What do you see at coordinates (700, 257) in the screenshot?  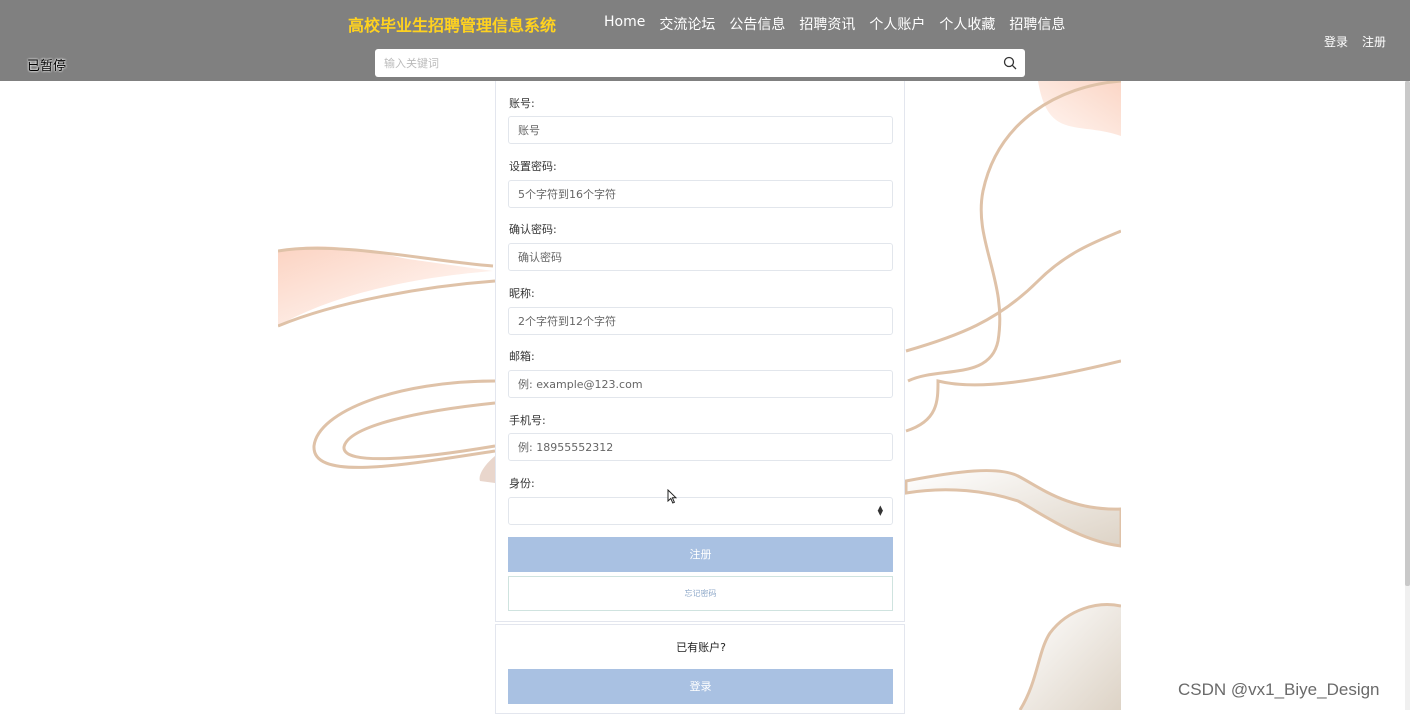 I see `confirm-password-input` at bounding box center [700, 257].